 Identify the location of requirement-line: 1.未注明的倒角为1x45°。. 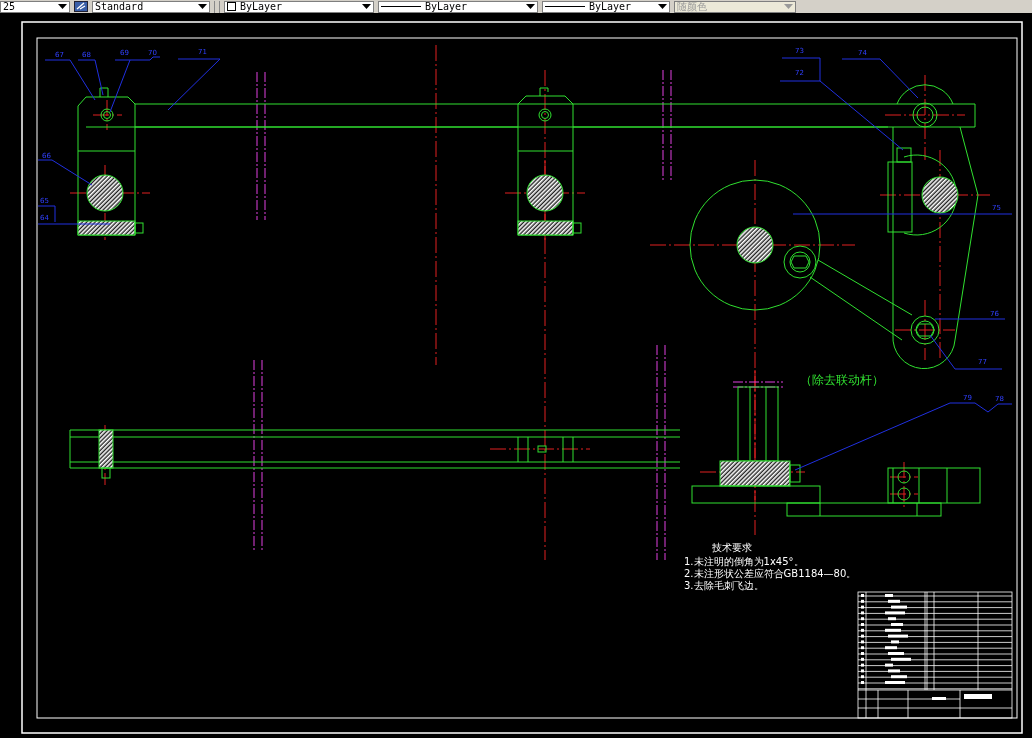
(744, 561).